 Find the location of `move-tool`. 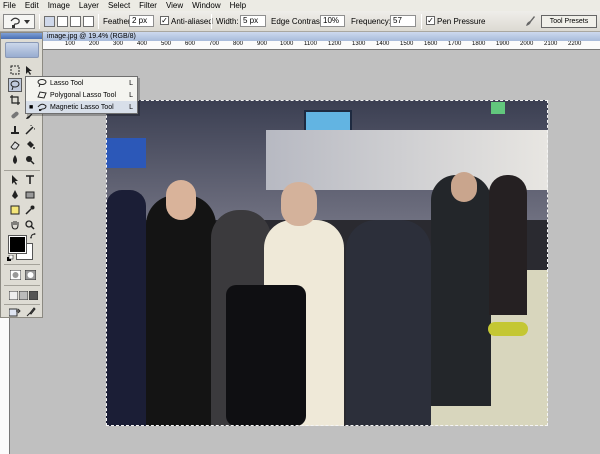

move-tool is located at coordinates (30, 70).